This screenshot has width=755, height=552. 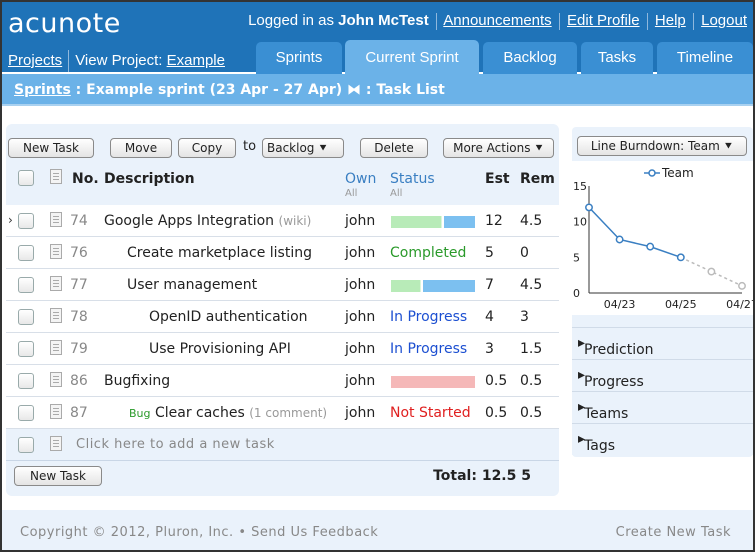 I want to click on project-nav: Projects View Project: Example, so click(x=116, y=61).